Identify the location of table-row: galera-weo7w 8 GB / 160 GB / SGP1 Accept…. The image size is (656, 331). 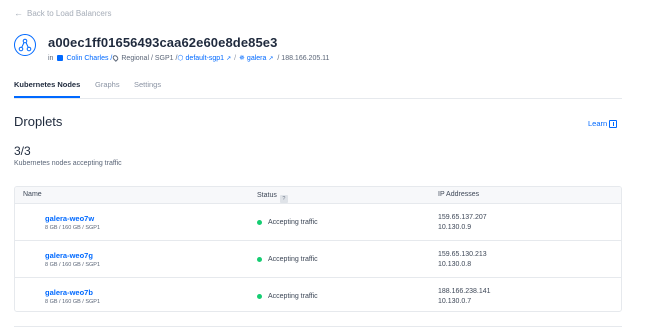
(318, 222).